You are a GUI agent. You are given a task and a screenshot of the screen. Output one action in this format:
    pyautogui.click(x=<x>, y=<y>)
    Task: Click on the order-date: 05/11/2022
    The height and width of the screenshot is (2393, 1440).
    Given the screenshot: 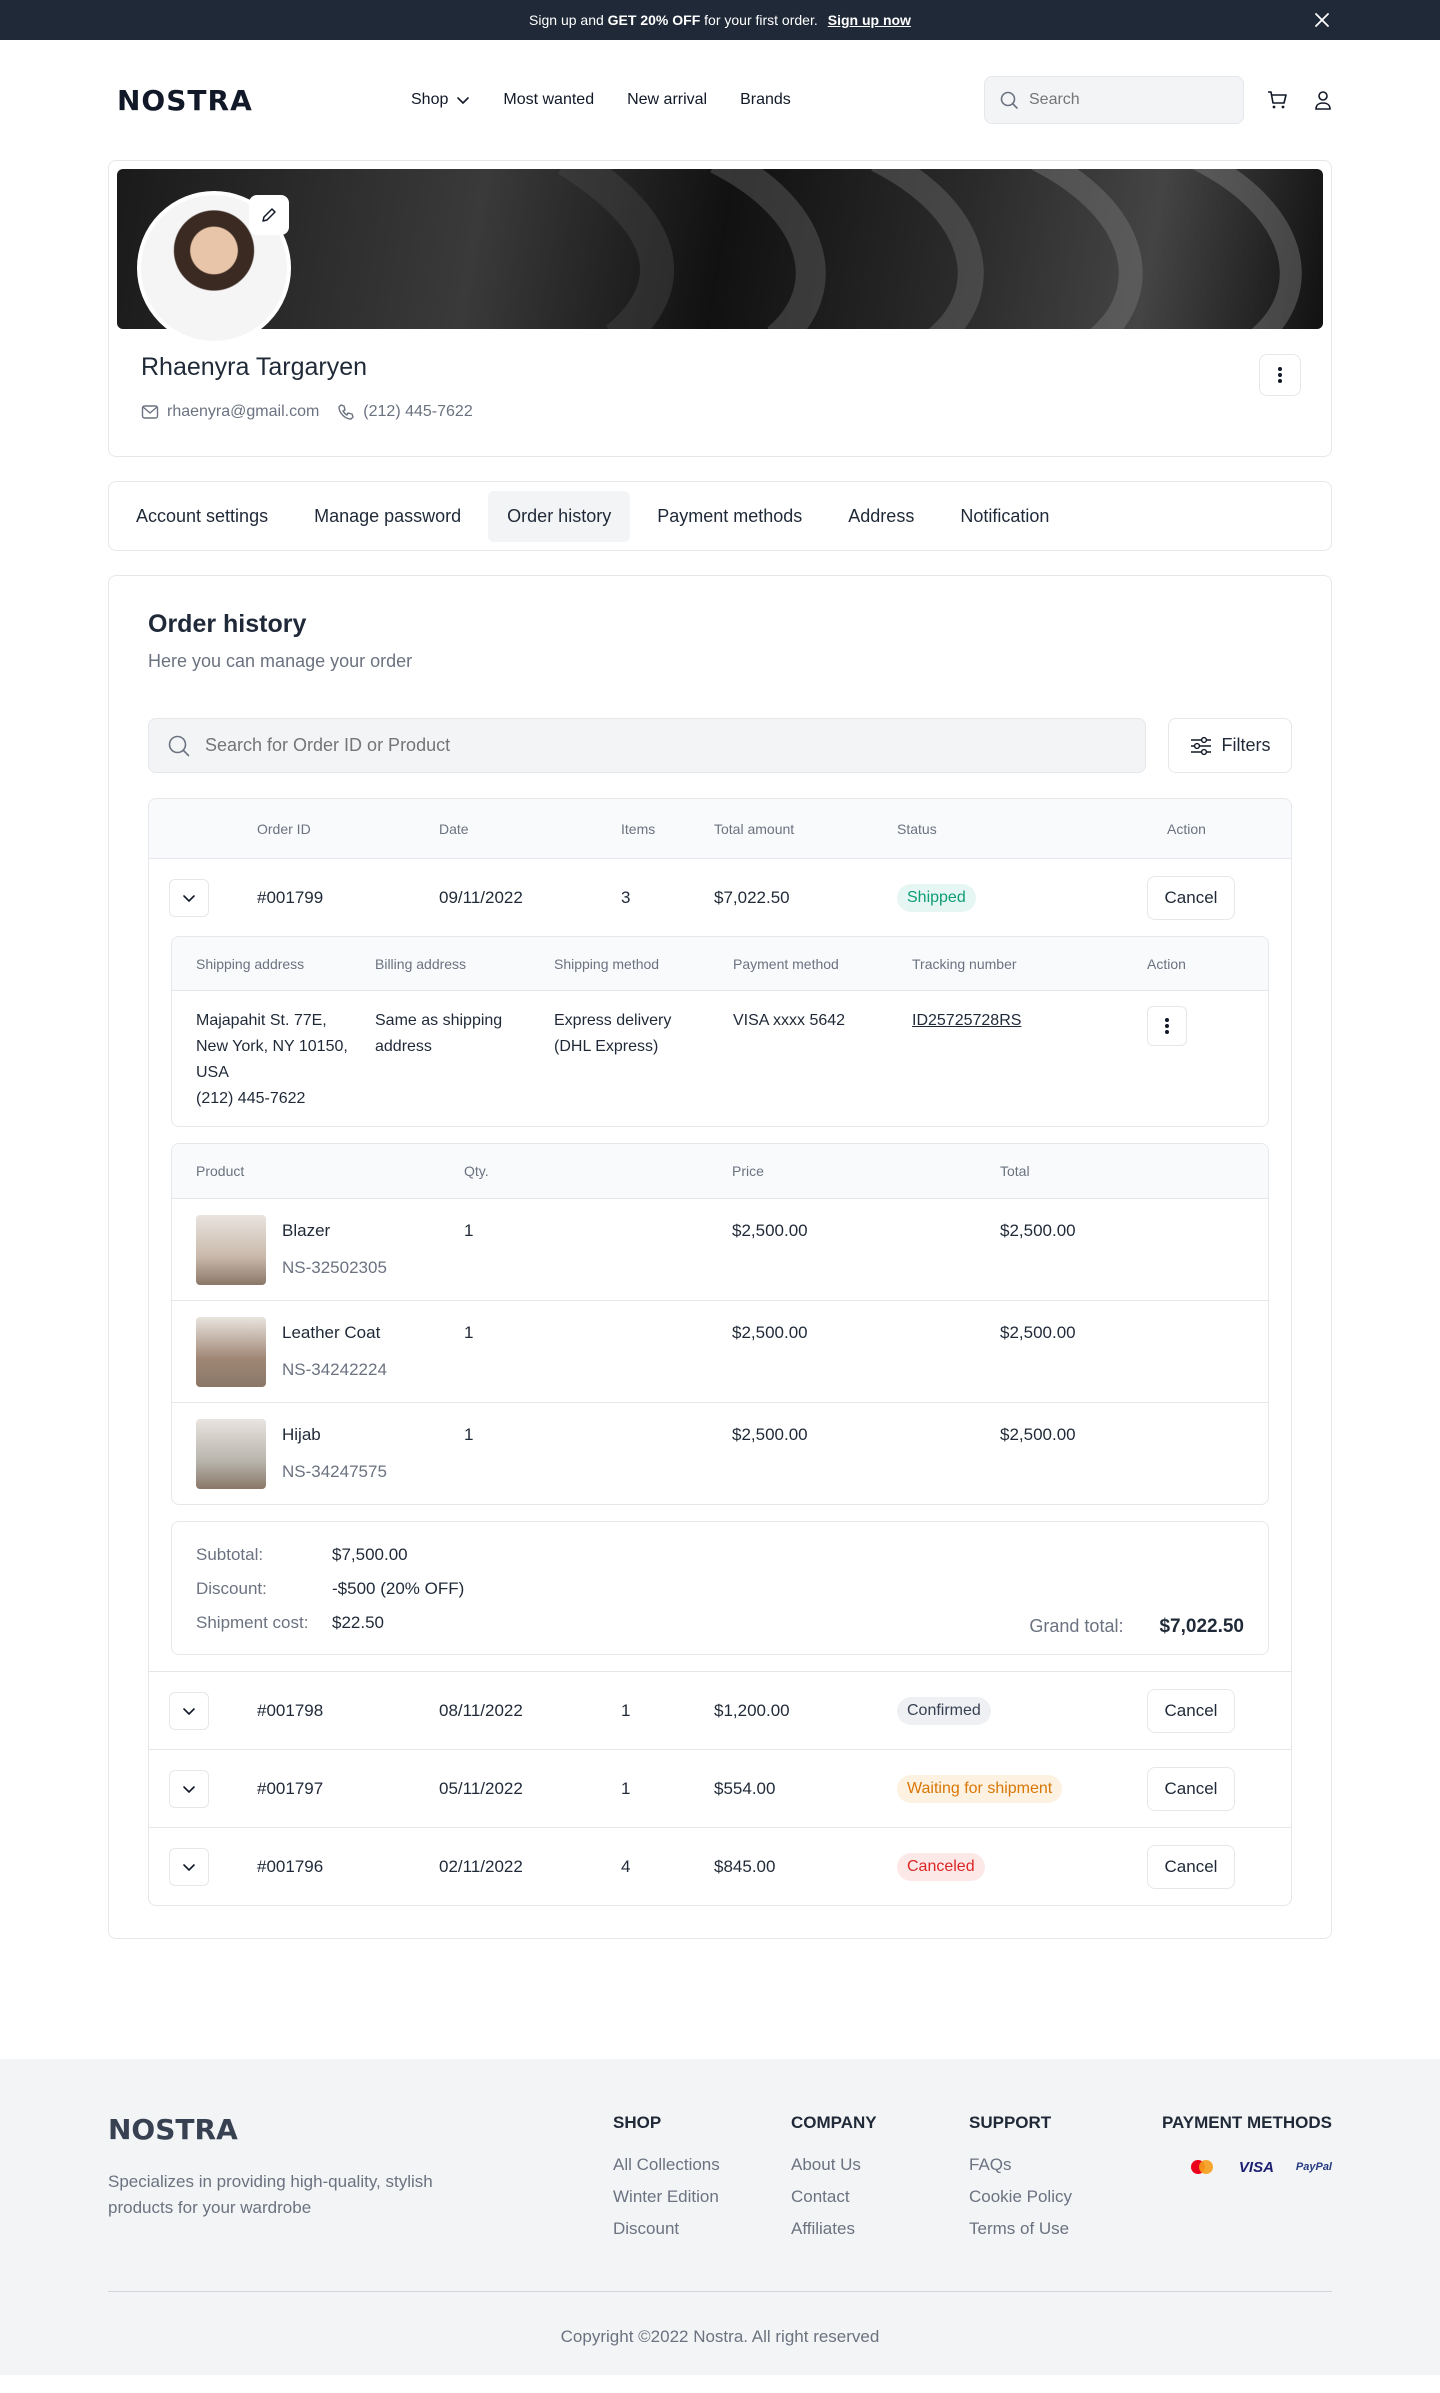 What is the action you would take?
    pyautogui.click(x=481, y=1788)
    